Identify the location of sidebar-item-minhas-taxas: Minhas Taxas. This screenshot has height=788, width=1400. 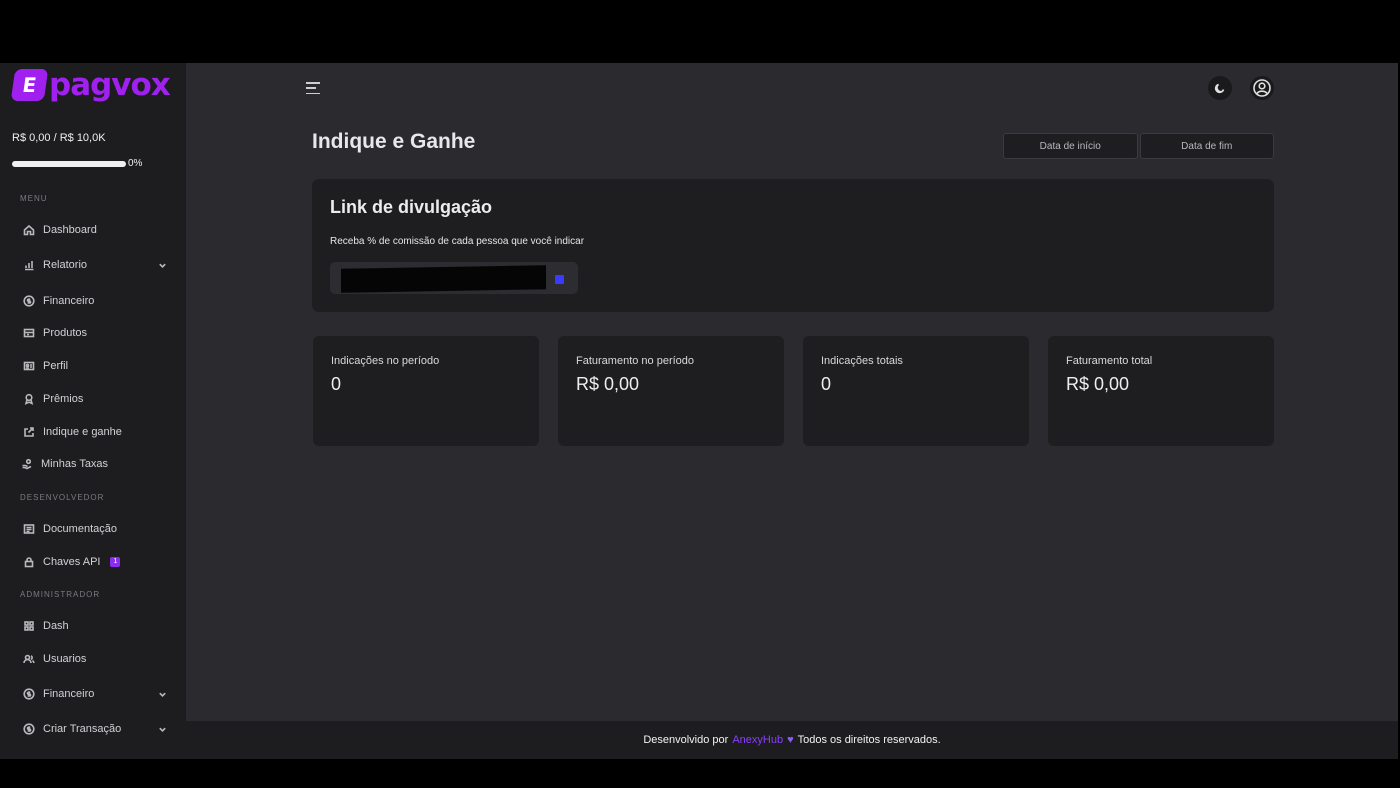
(92, 464).